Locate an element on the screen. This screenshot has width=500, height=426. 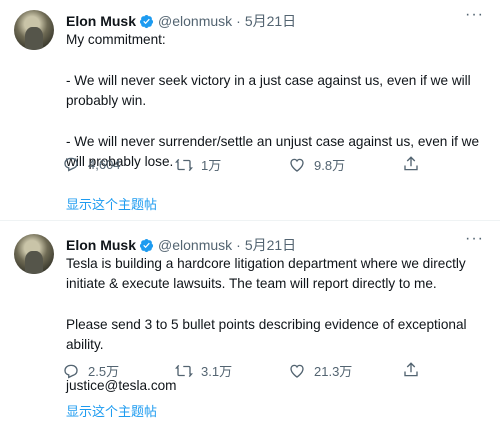
tweet-actions: 4,604 1万 9.8万 is located at coordinates (247, 165).